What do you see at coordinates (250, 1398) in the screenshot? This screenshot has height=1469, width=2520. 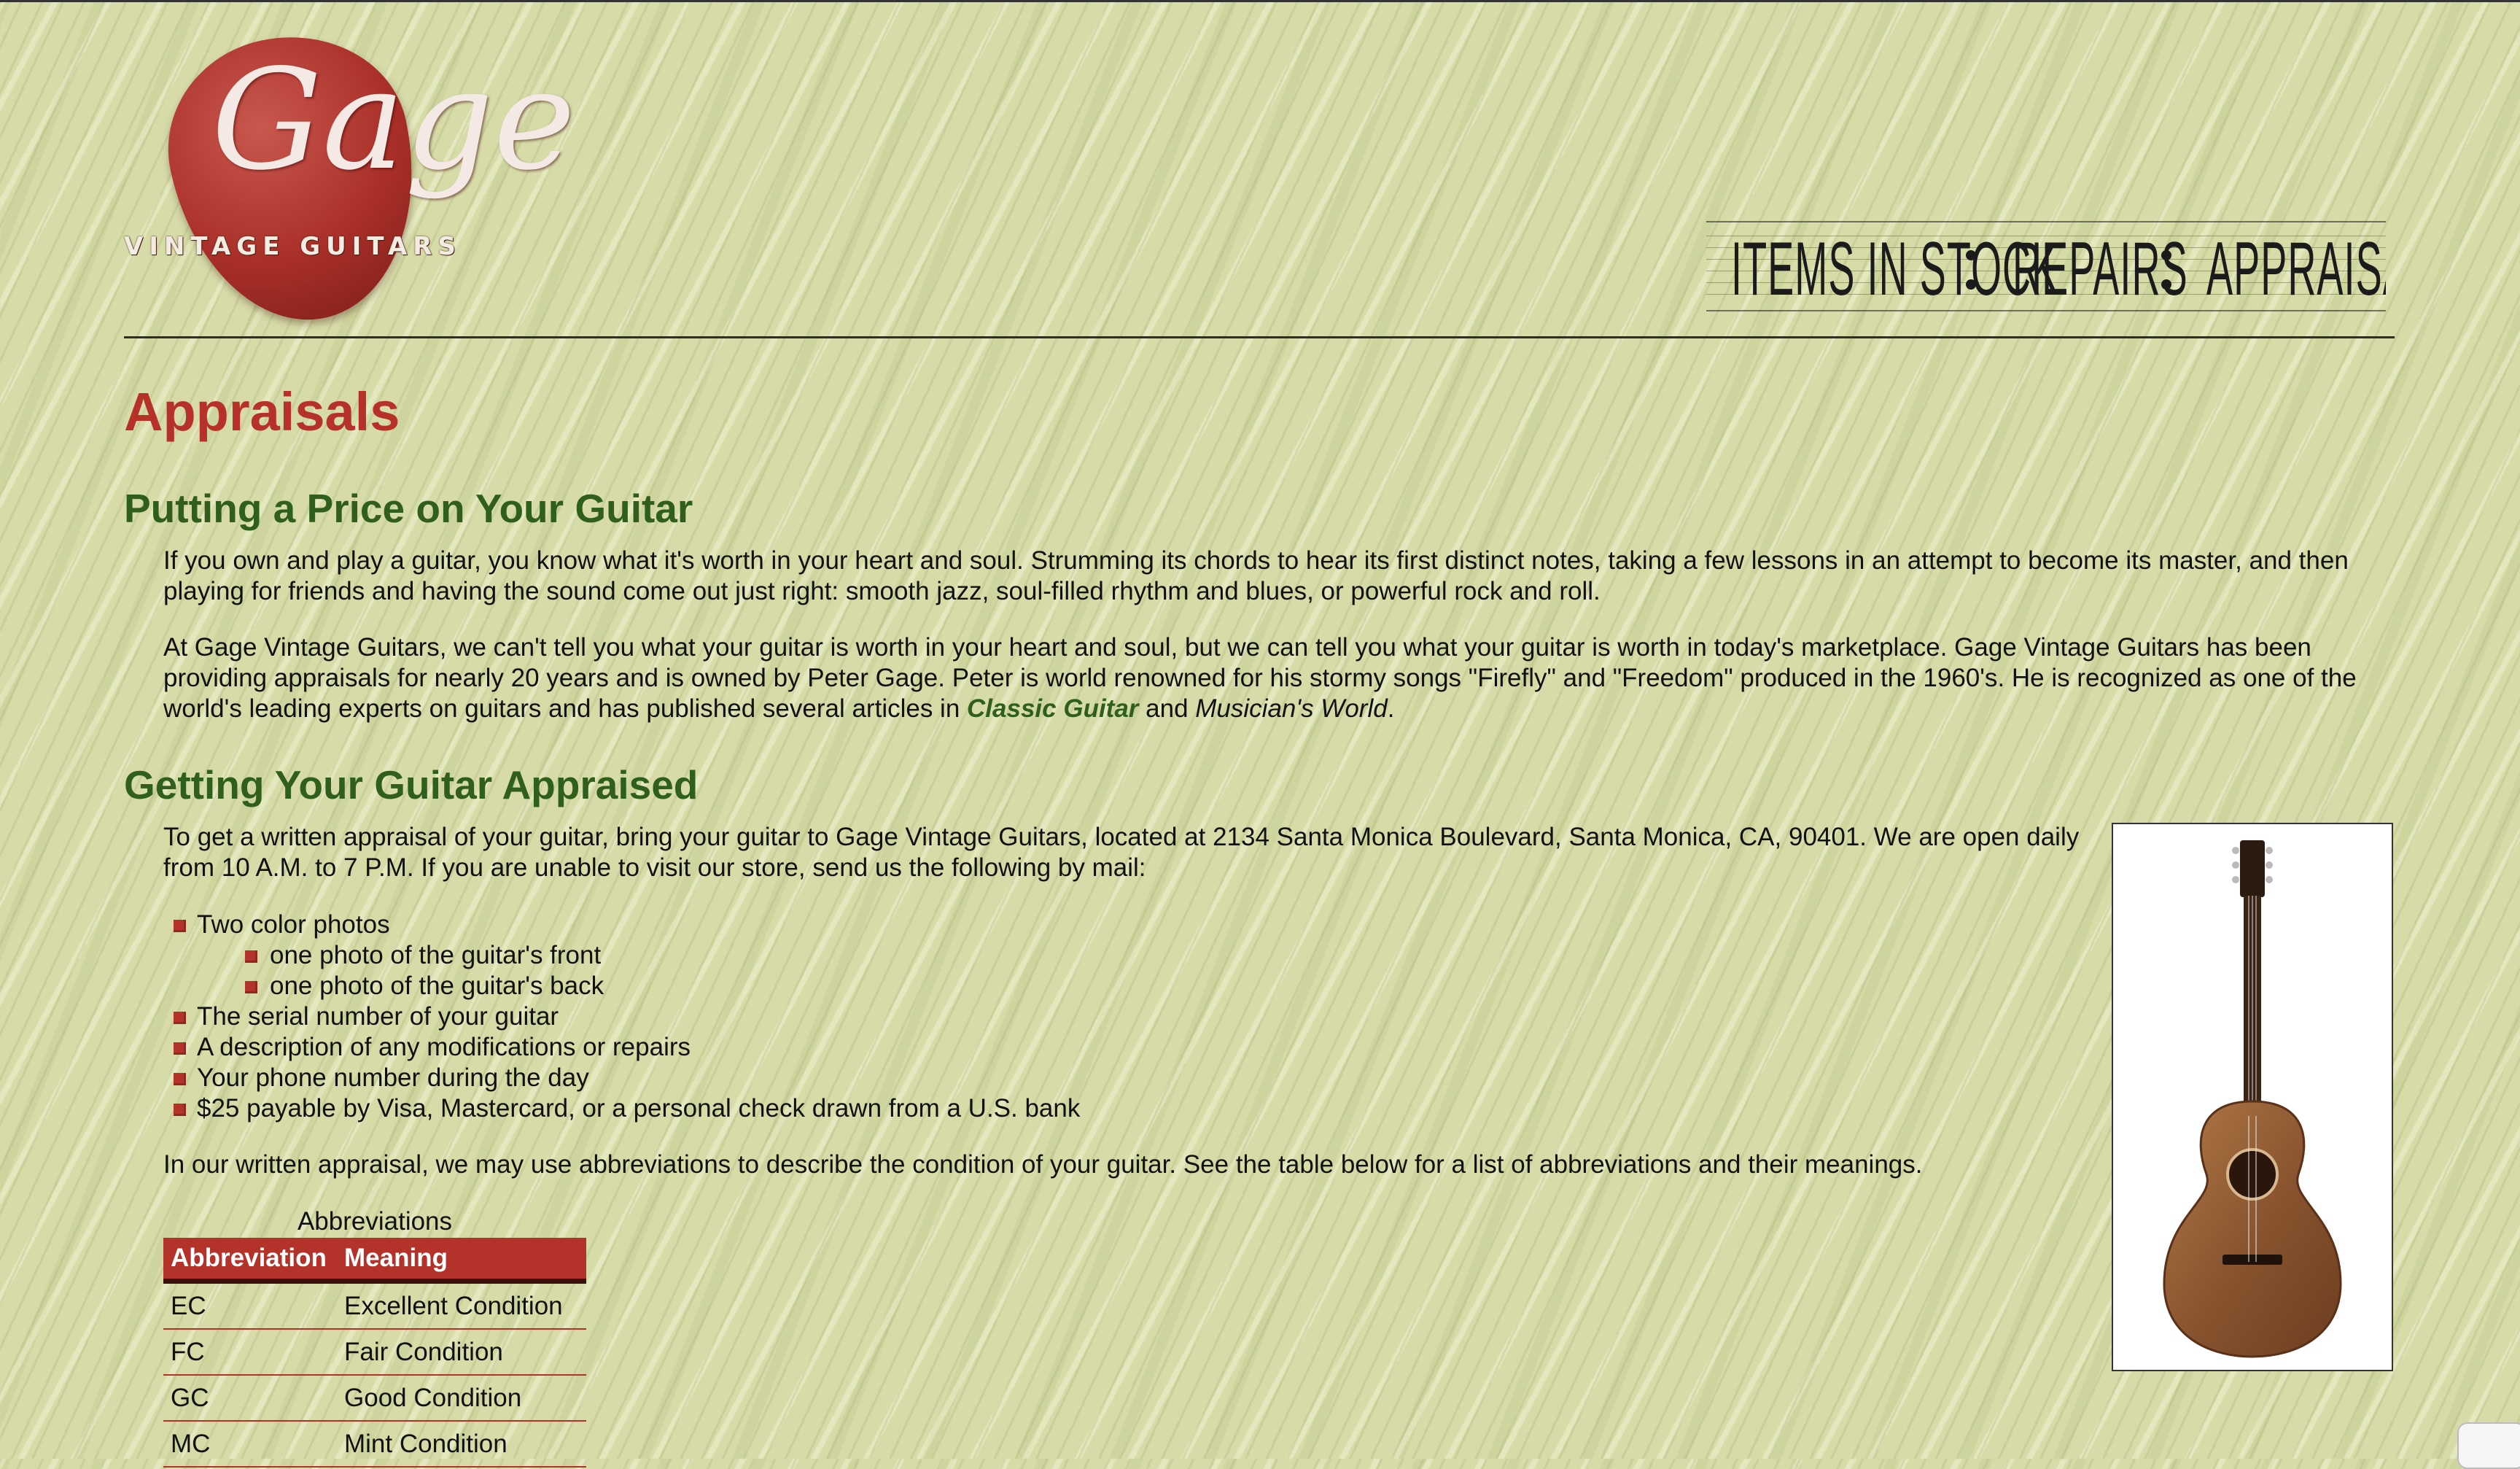 I see `cell-abbreviation: GC` at bounding box center [250, 1398].